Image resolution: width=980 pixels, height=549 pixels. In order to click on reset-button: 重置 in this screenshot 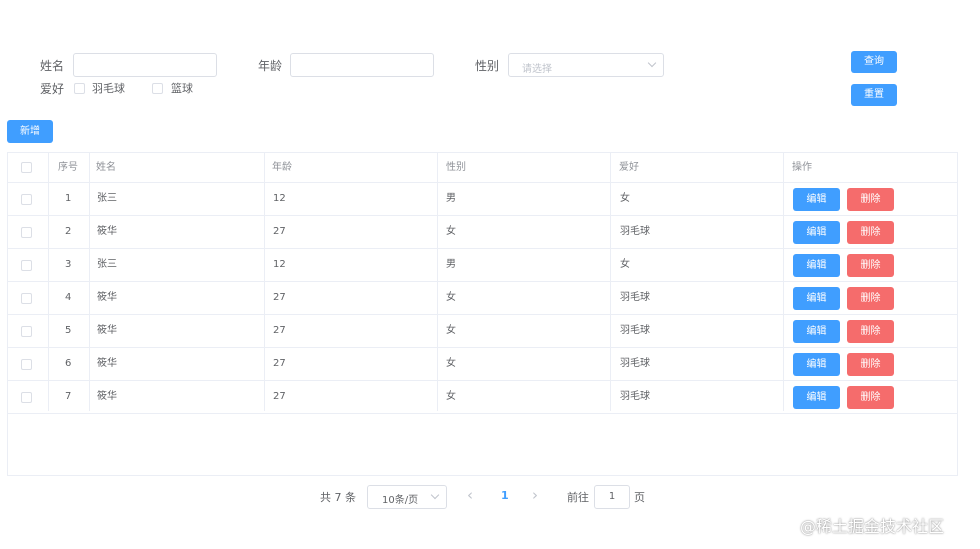, I will do `click(874, 95)`.